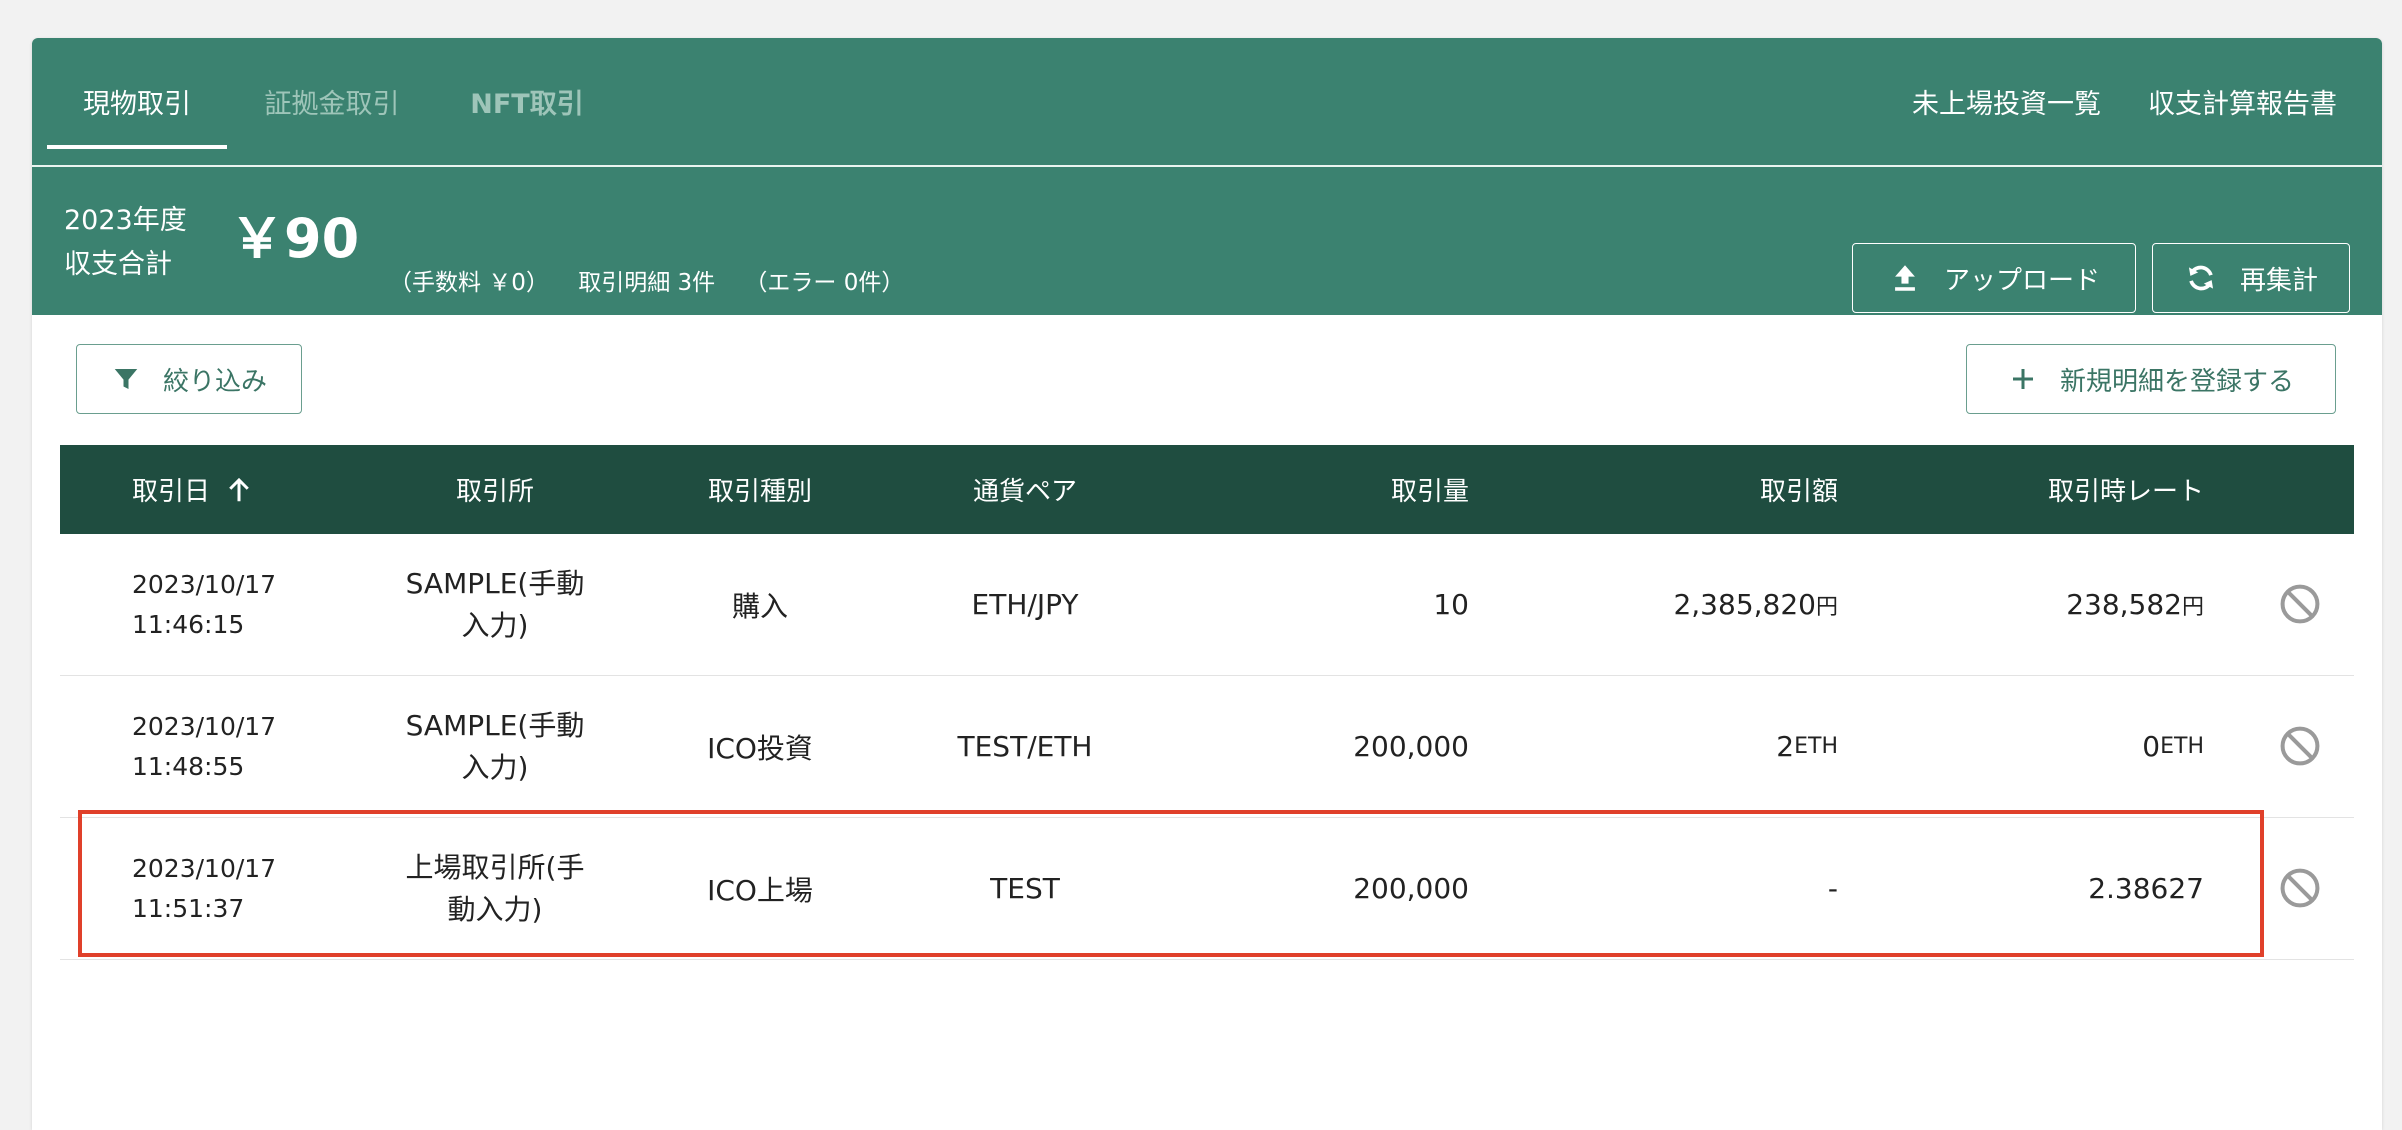  Describe the element at coordinates (126, 379) in the screenshot. I see `filter-icon` at that location.